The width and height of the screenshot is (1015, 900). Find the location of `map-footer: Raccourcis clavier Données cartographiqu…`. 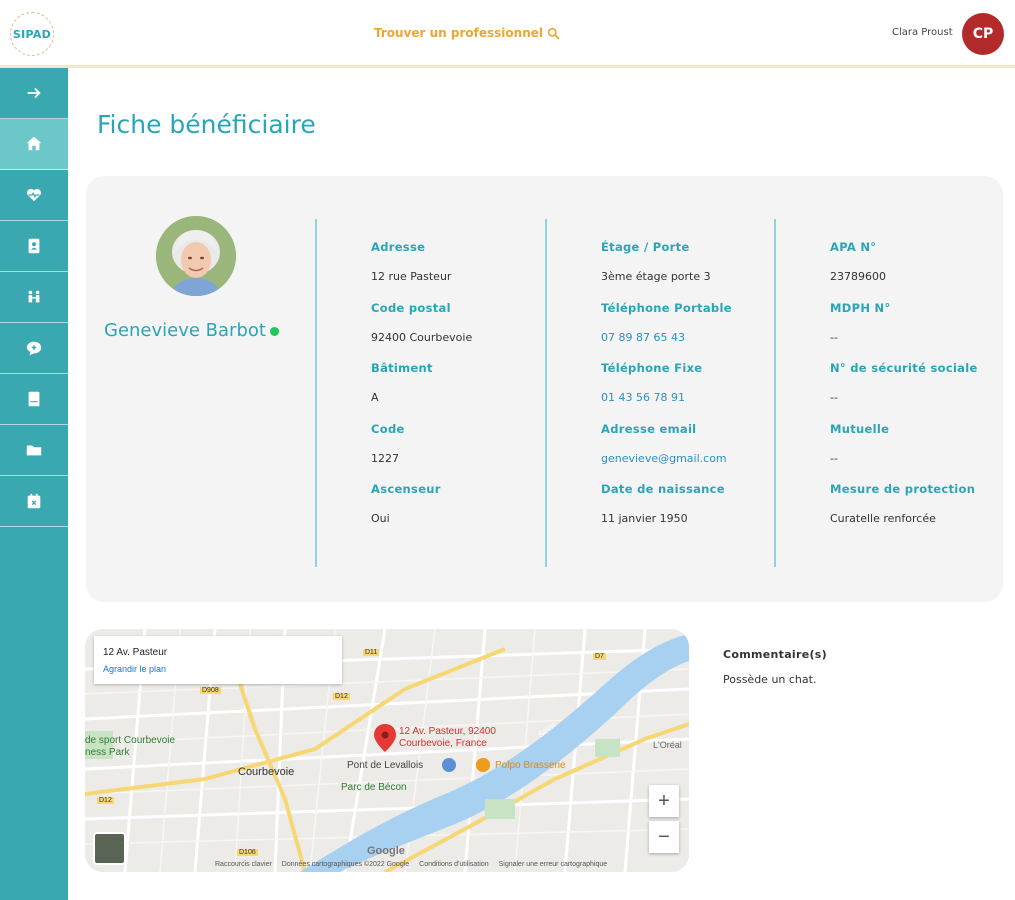

map-footer: Raccourcis clavier Données cartographiqu… is located at coordinates (411, 864).